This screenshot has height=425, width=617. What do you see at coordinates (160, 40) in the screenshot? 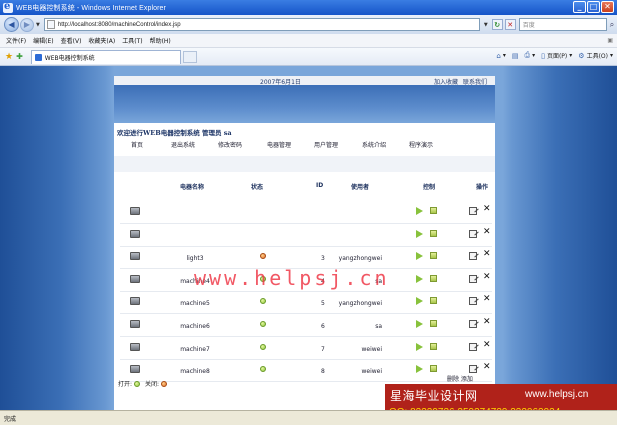
I see `menu-help: 帮助(H)` at bounding box center [160, 40].